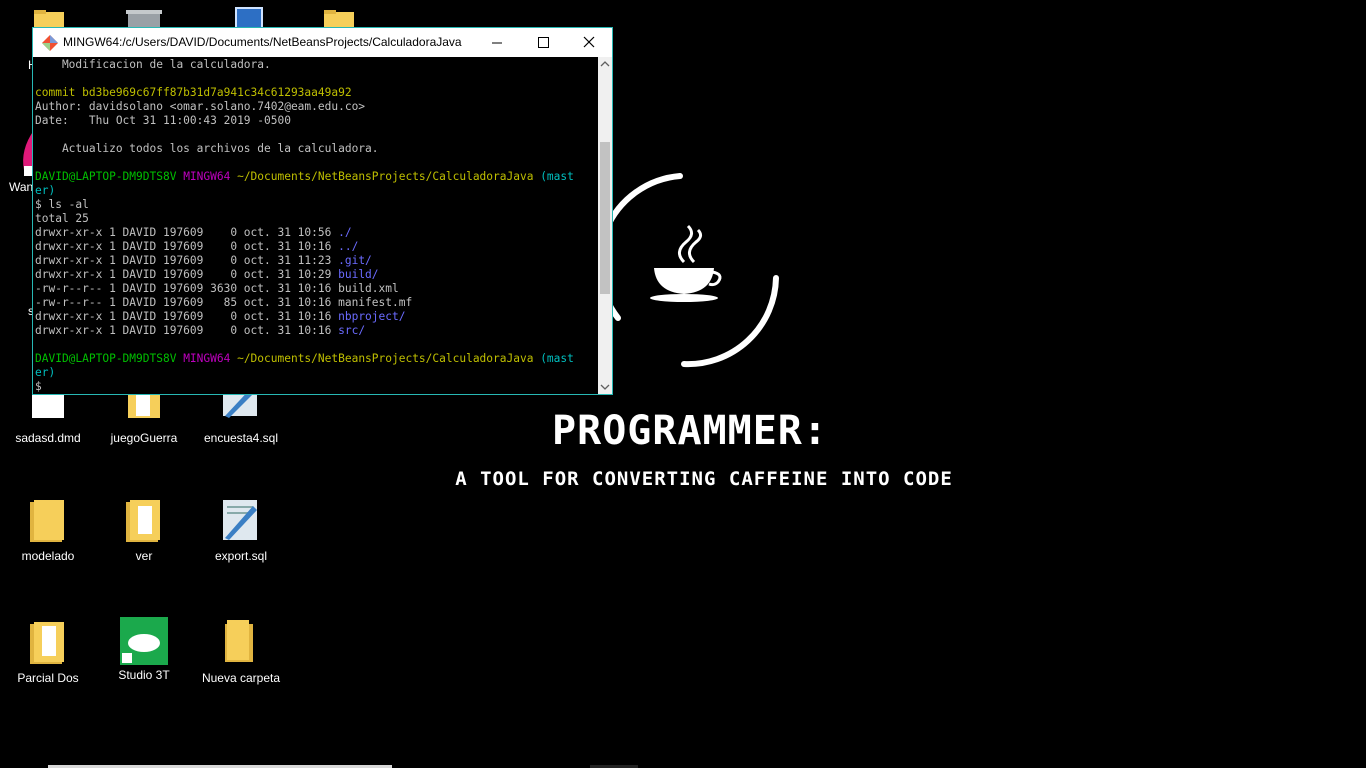 This screenshot has height=768, width=1366. I want to click on terminal-text: src/, so click(352, 330).